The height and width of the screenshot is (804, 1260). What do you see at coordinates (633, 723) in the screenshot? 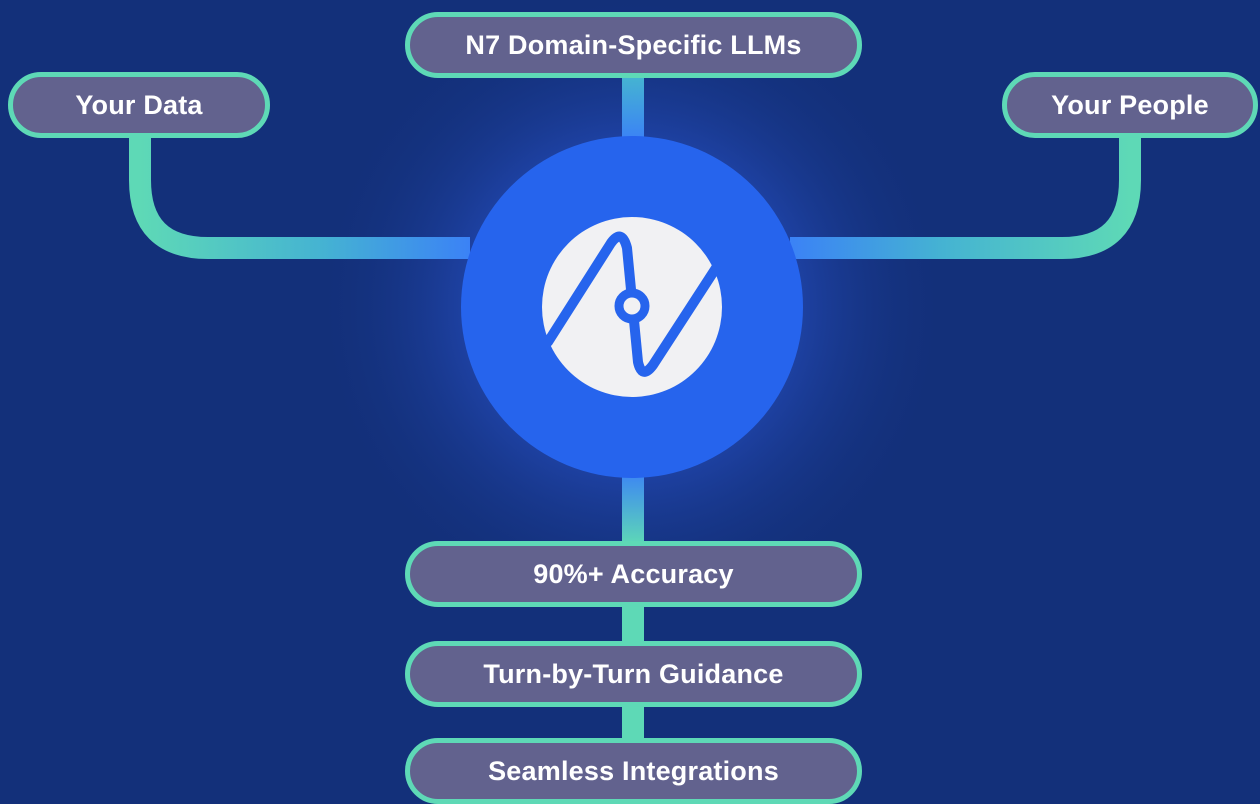
I see `connector-integrations` at bounding box center [633, 723].